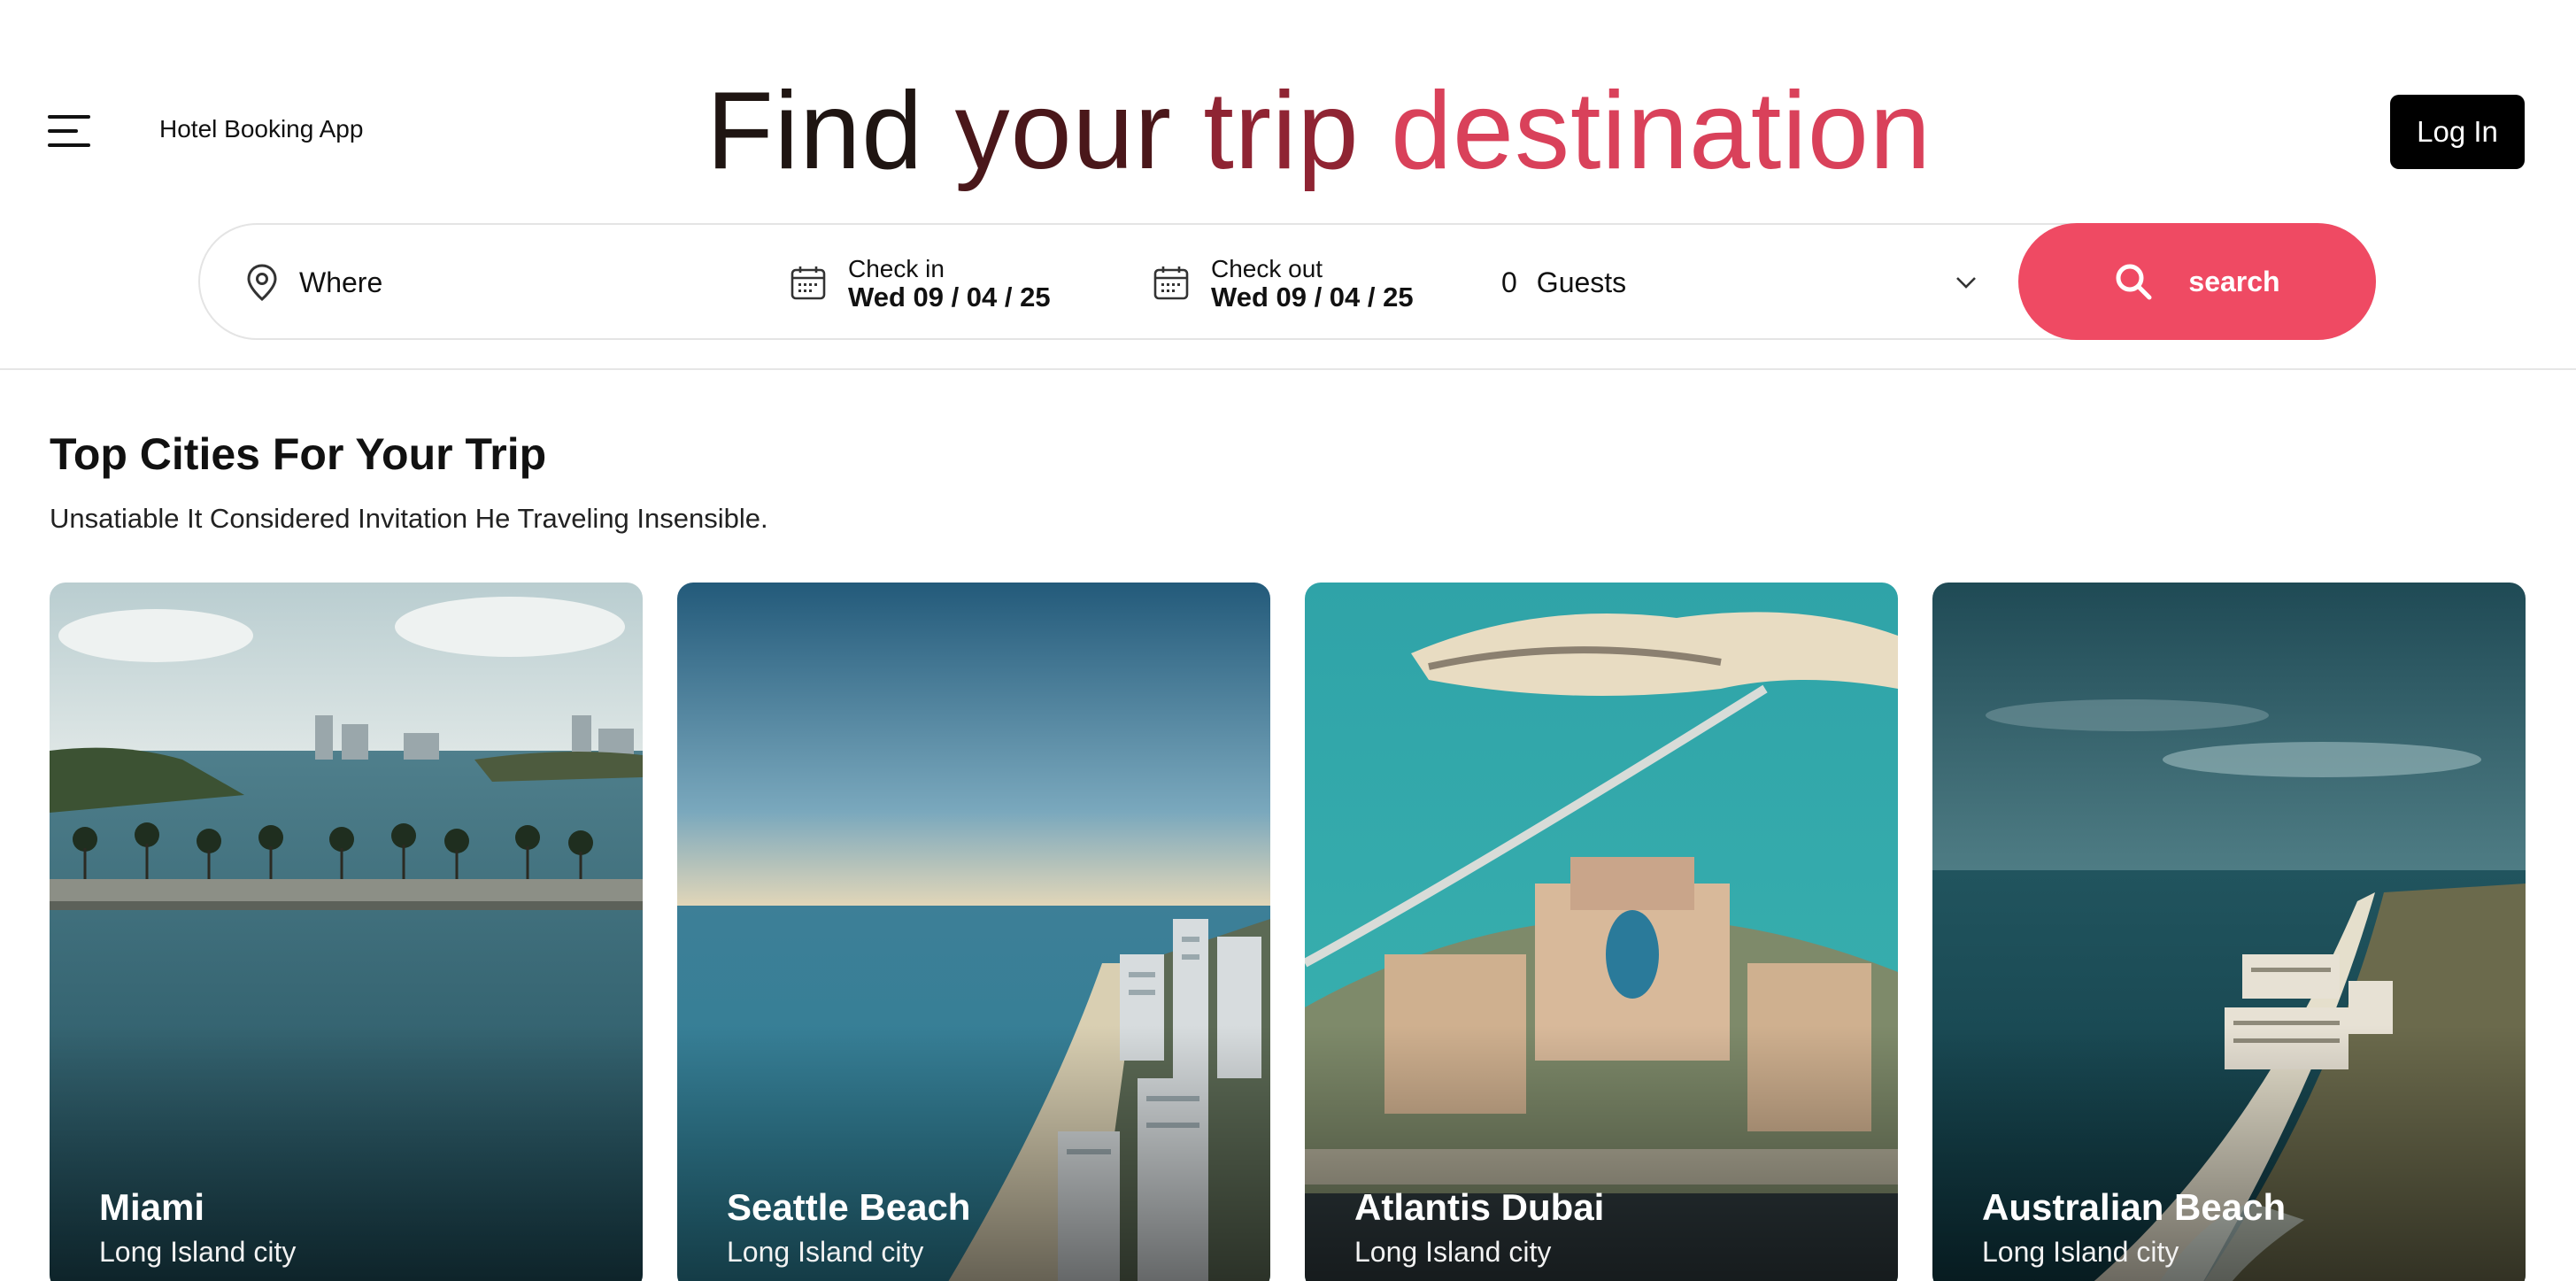 This screenshot has width=2576, height=1281. What do you see at coordinates (1267, 268) in the screenshot?
I see `check-out-label: Check out` at bounding box center [1267, 268].